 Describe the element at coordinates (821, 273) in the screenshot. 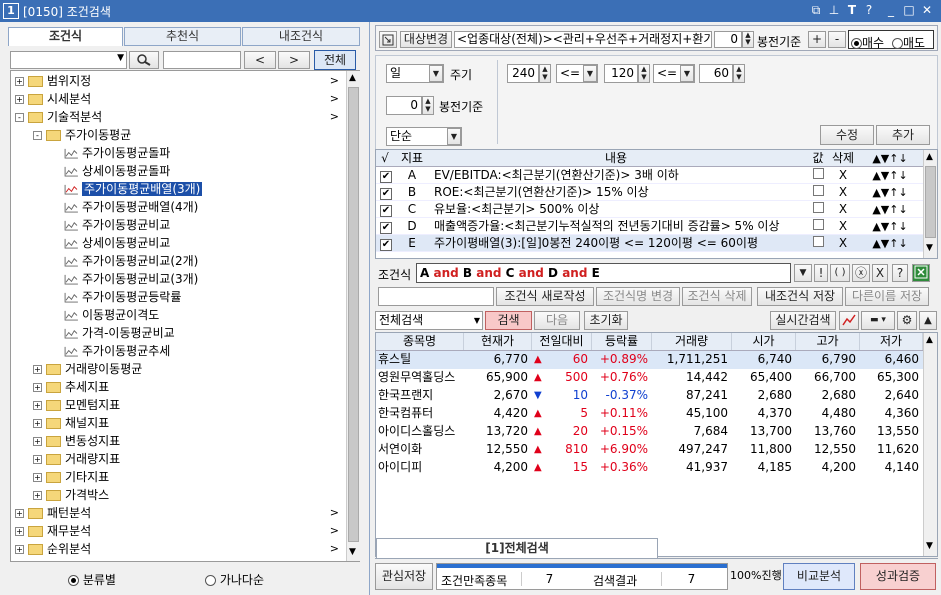

I see `not-button: !` at that location.